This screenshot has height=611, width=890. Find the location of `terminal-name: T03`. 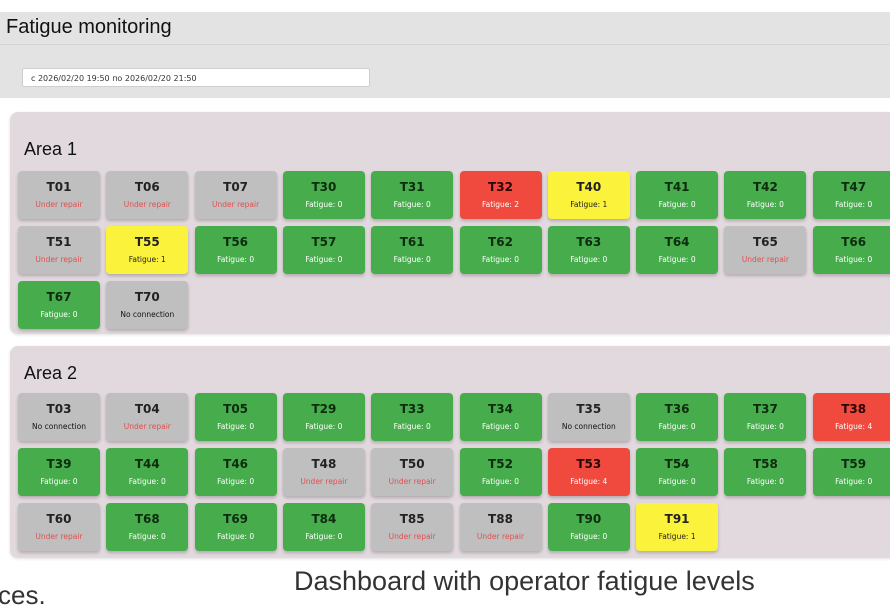

terminal-name: T03 is located at coordinates (59, 409).